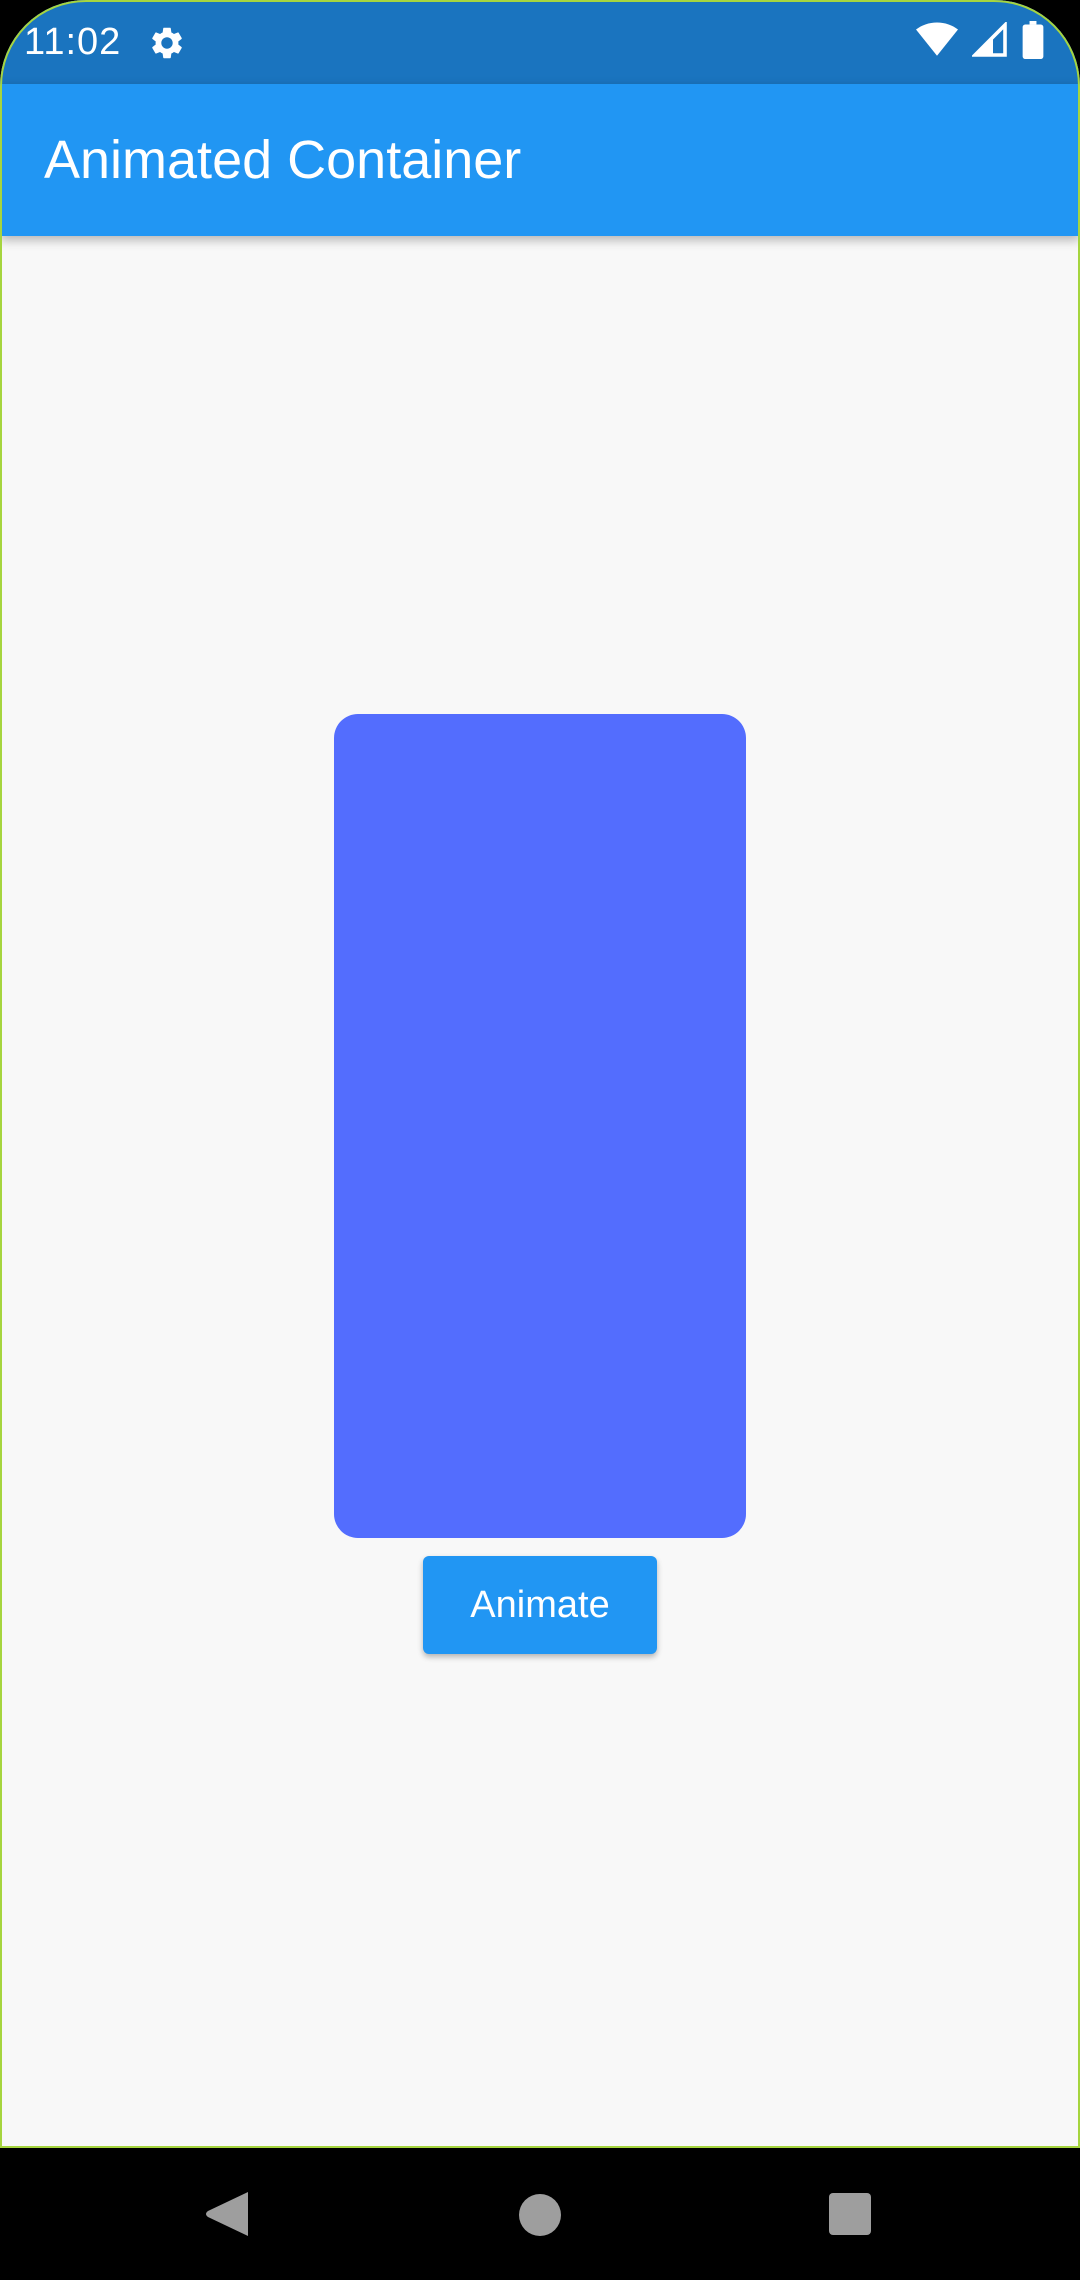 The width and height of the screenshot is (1080, 2280). I want to click on navigation-bar, so click(540, 2214).